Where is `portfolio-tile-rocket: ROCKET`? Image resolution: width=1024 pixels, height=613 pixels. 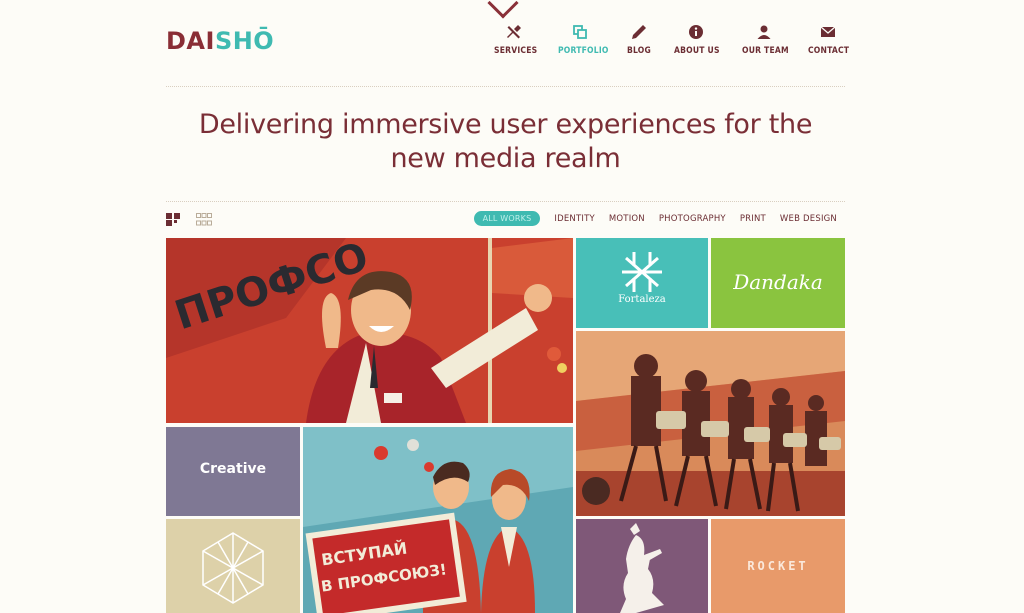
portfolio-tile-rocket: ROCKET is located at coordinates (778, 566).